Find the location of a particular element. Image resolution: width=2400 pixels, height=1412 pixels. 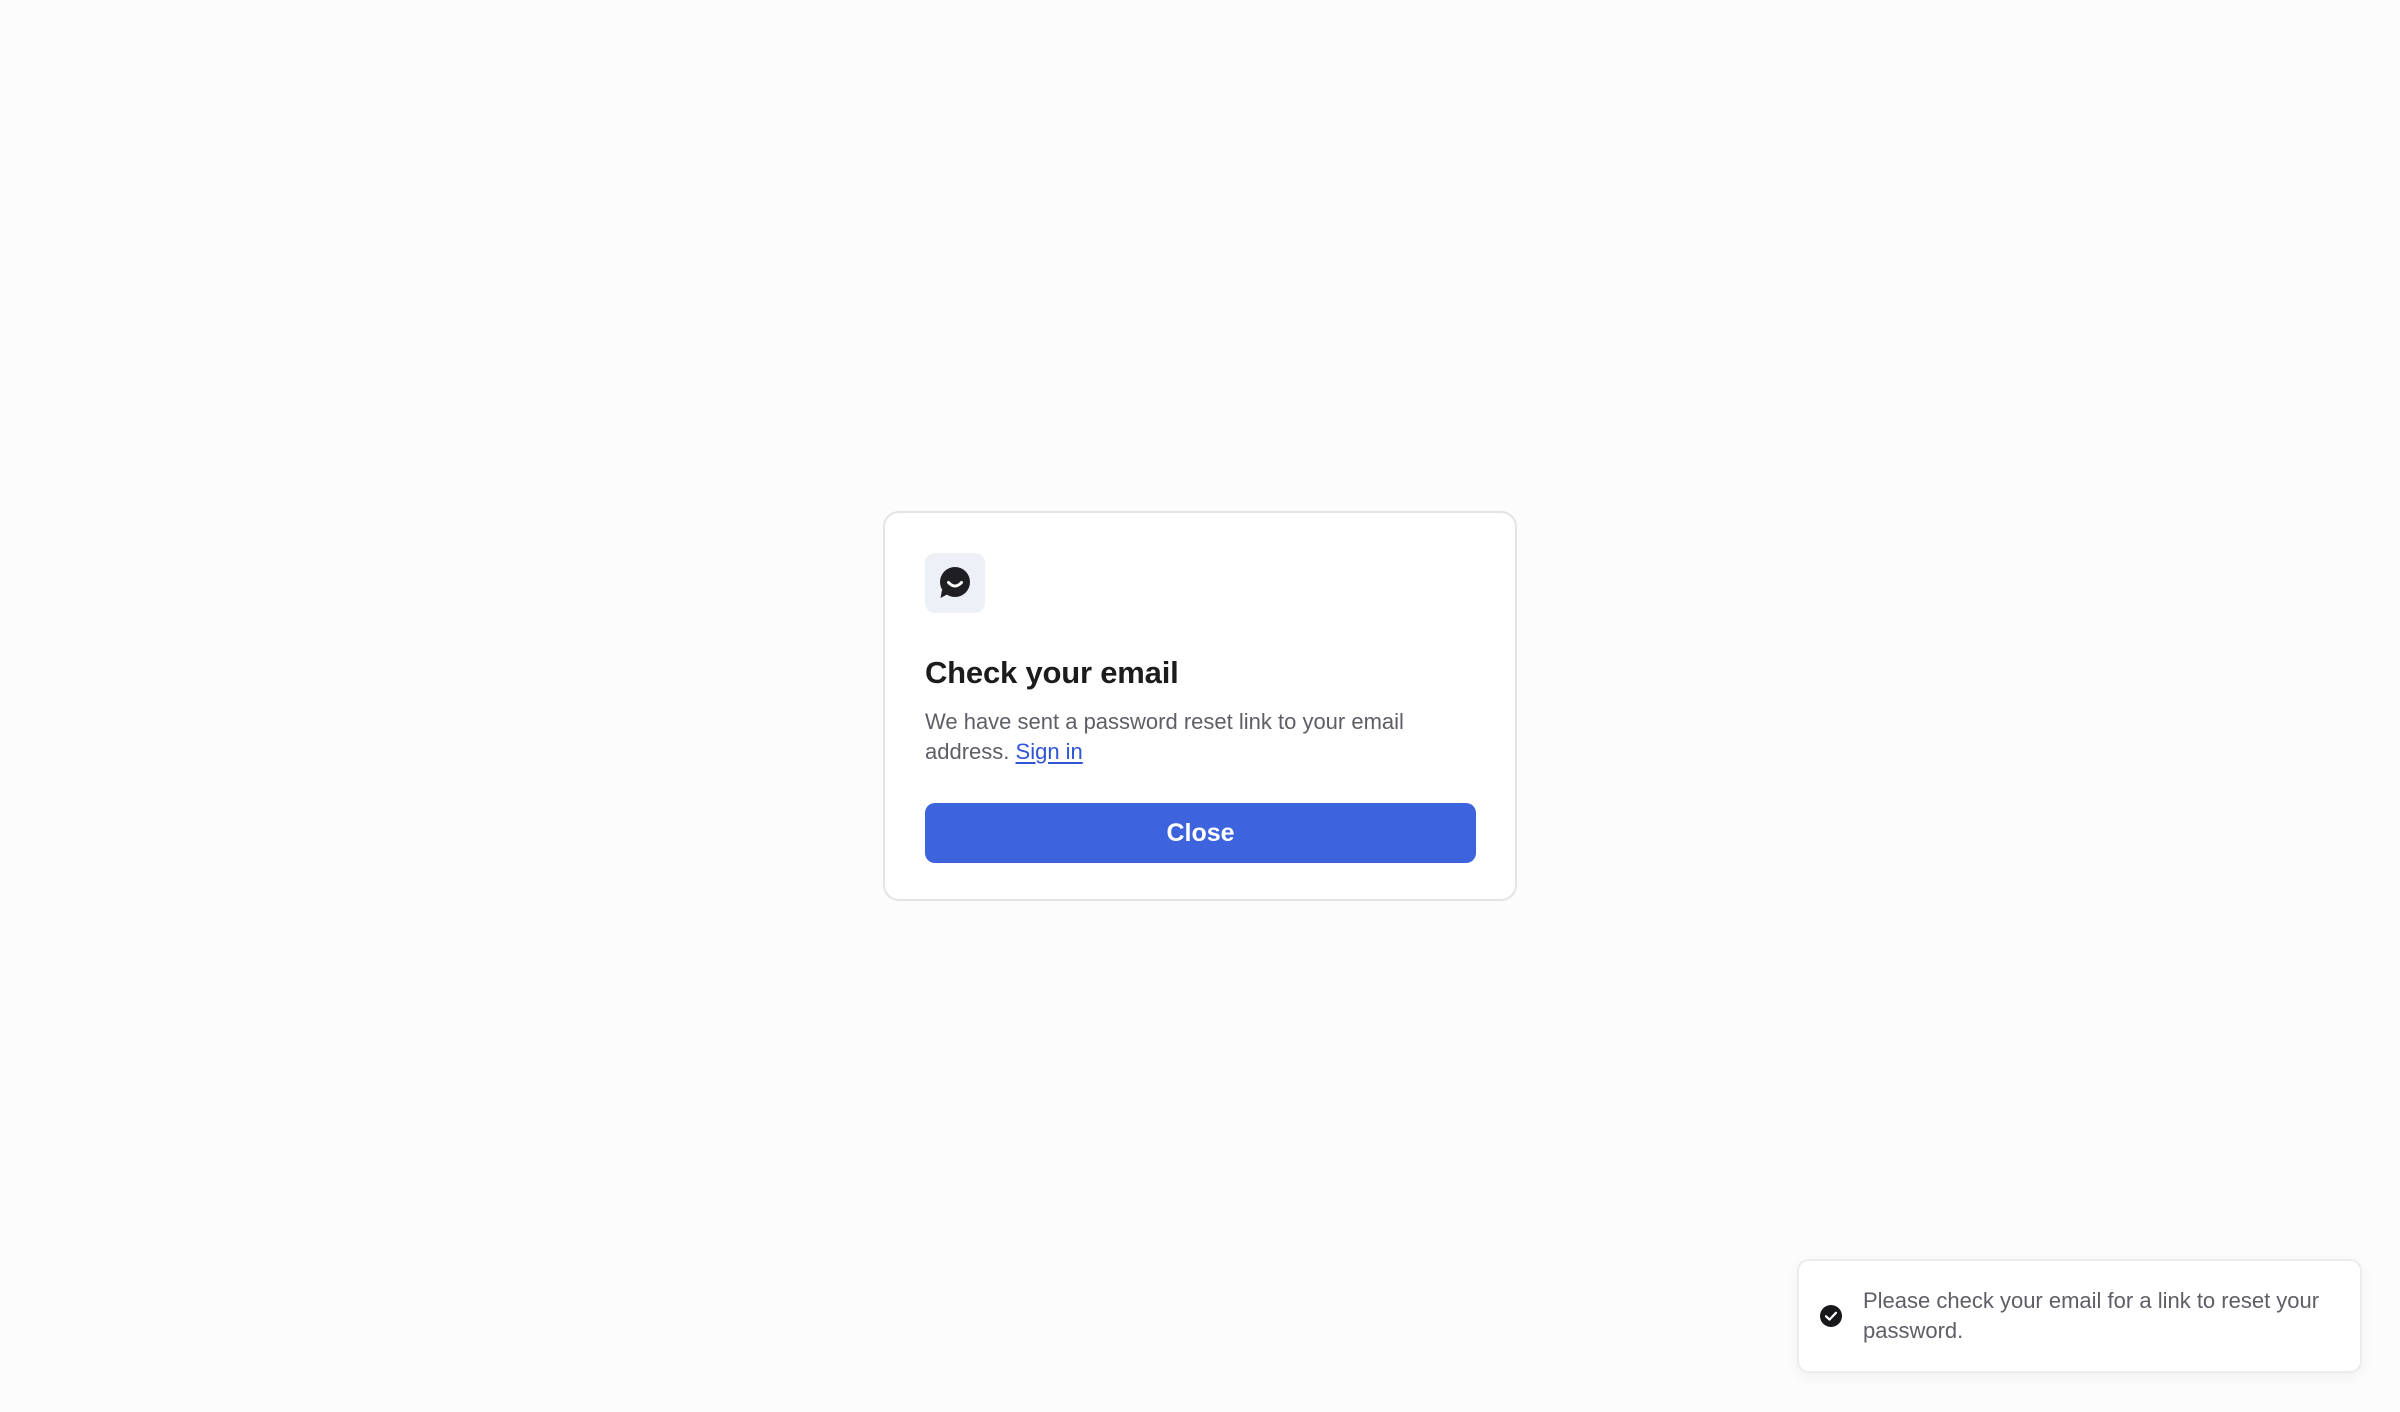

app-logo is located at coordinates (955, 583).